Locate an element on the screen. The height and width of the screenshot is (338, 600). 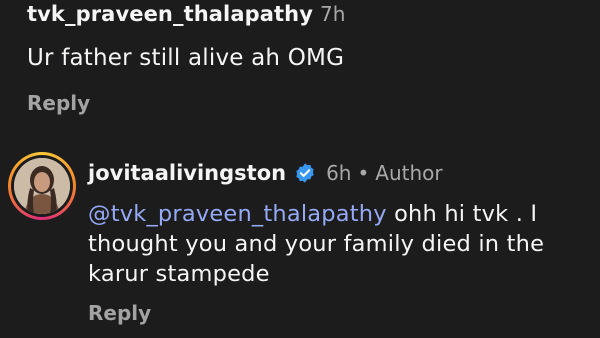
avatar is located at coordinates (42, 186).